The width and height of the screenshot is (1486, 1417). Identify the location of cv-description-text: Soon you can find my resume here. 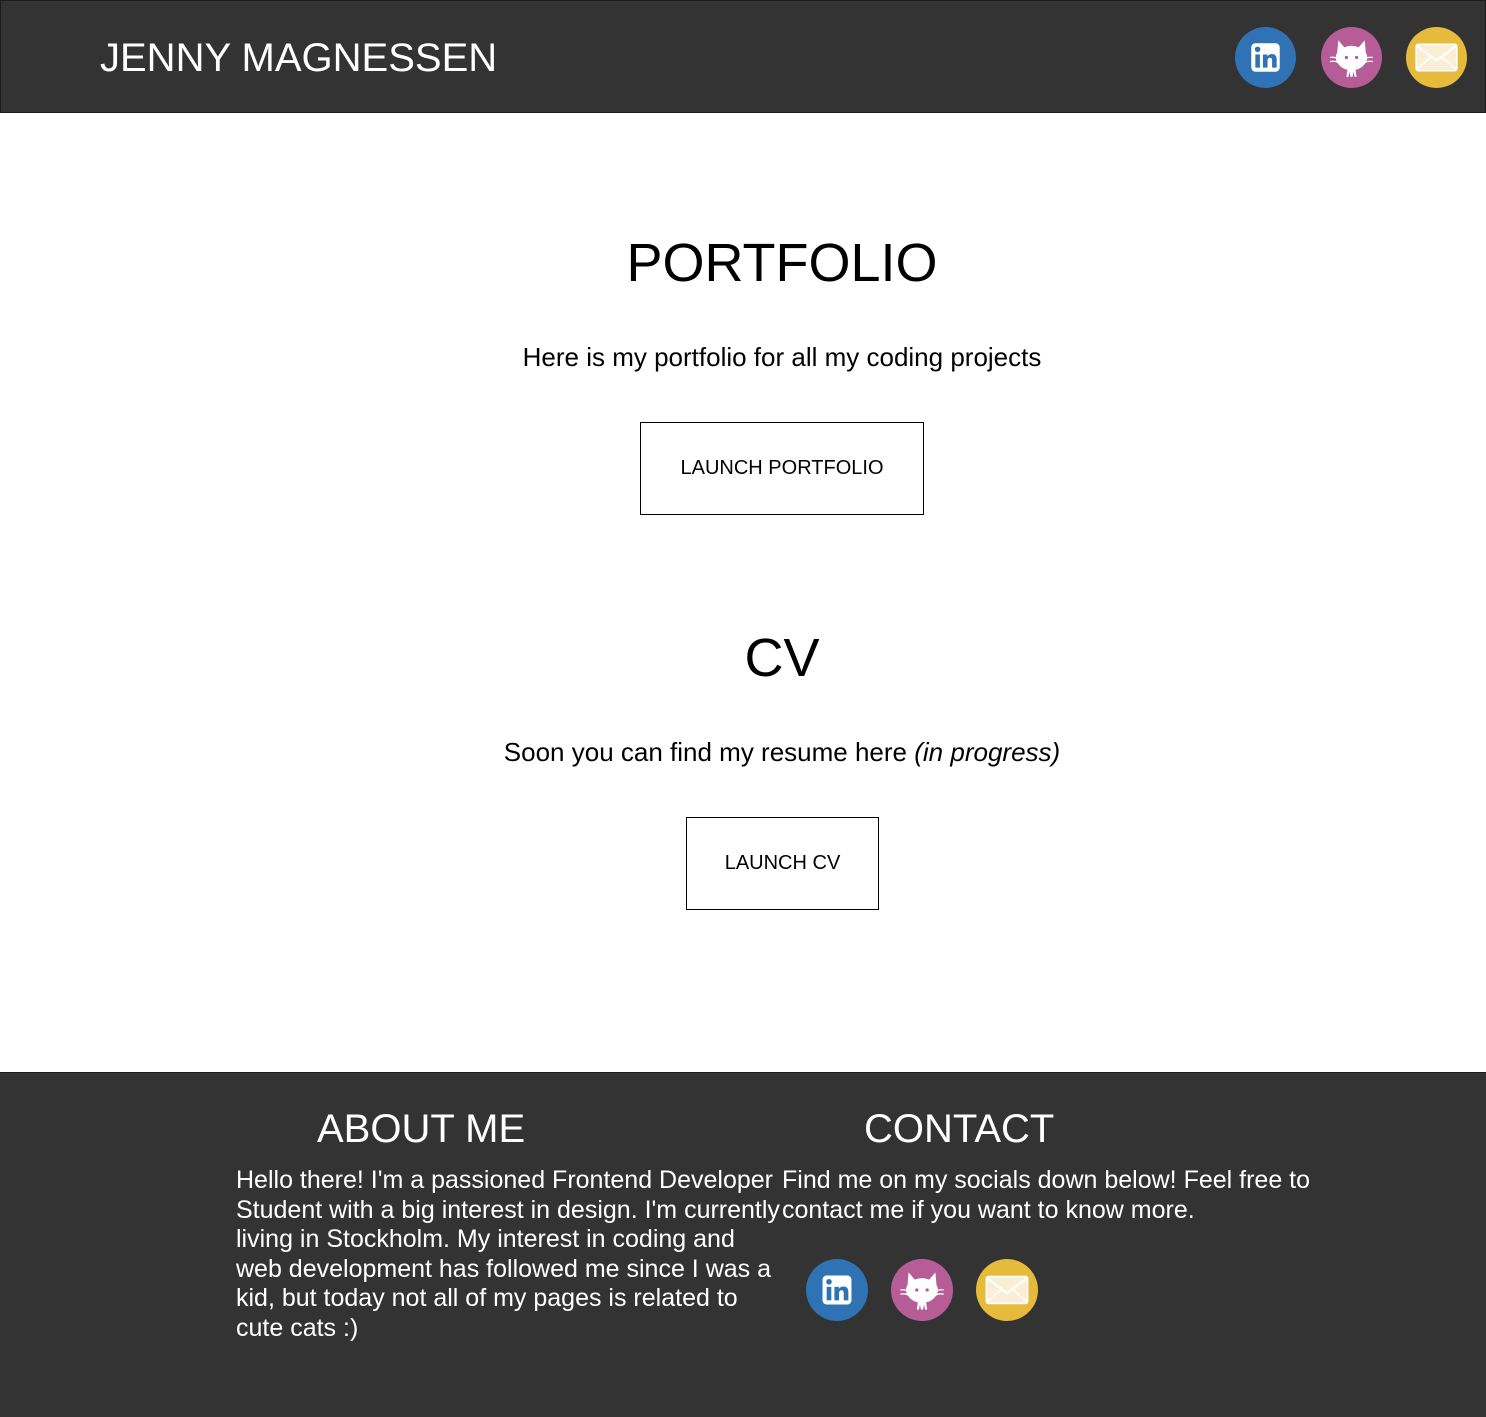
(709, 752).